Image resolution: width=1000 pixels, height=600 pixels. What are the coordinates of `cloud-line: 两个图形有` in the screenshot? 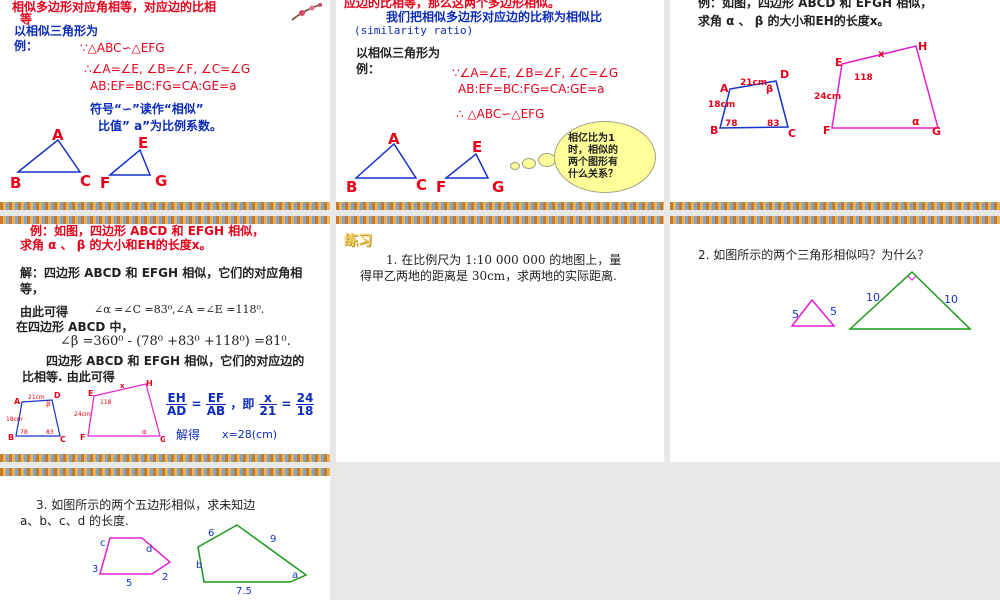 It's located at (593, 162).